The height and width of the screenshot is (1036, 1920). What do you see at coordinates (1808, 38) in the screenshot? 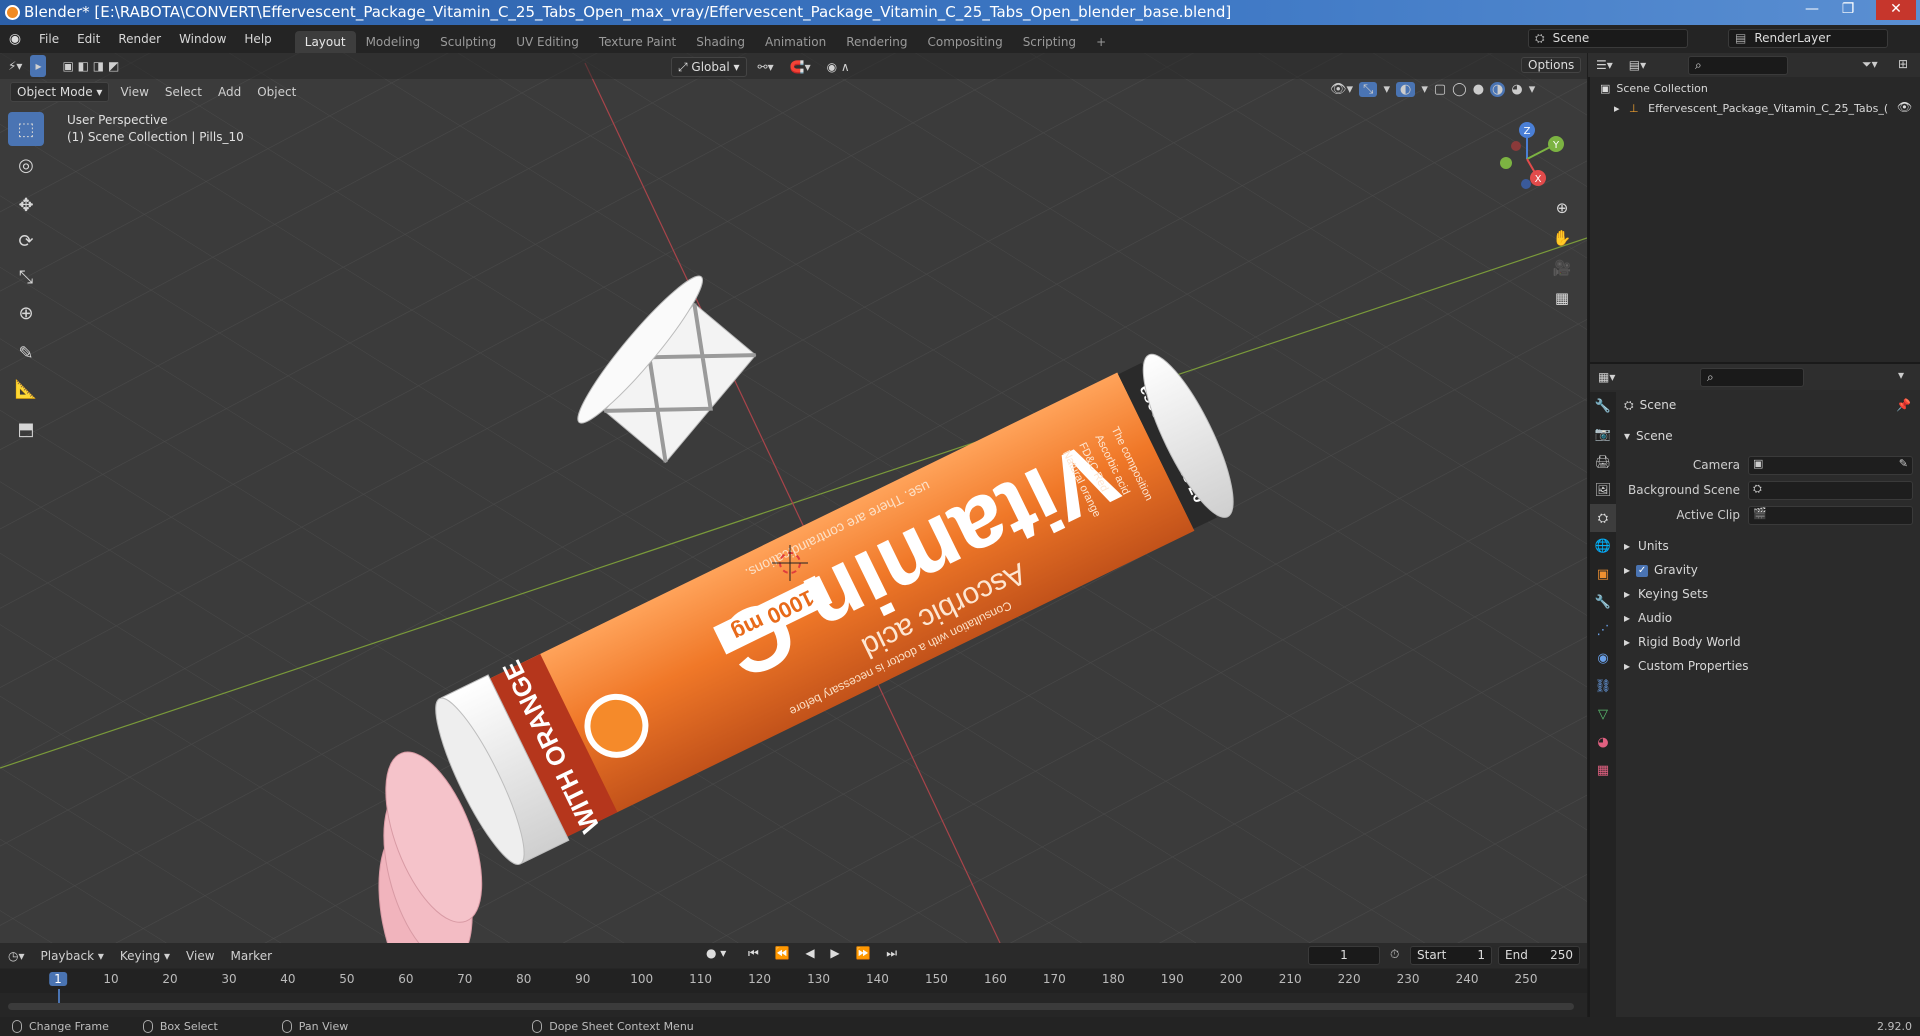
I see `renderlayer-selector: ▤ RenderLayer` at bounding box center [1808, 38].